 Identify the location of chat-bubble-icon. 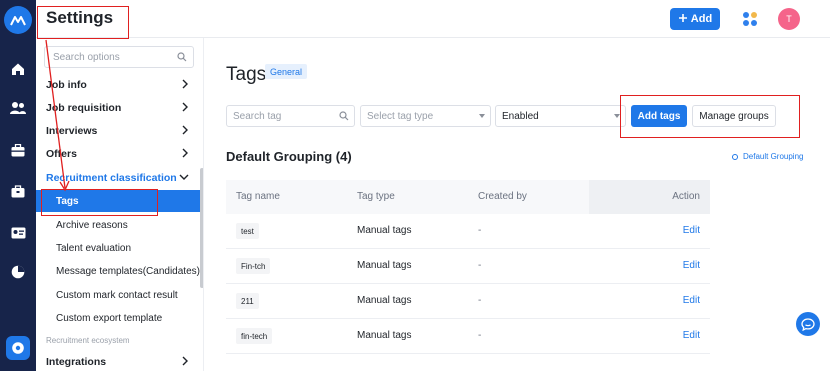
(808, 324).